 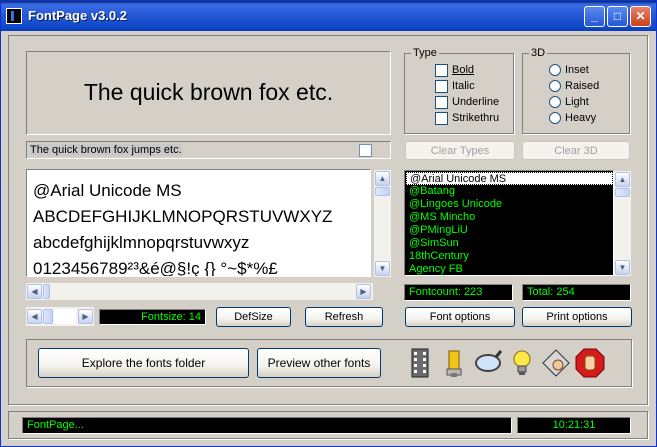 What do you see at coordinates (509, 204) in the screenshot?
I see `font-list-item: @Lingoes Unicode` at bounding box center [509, 204].